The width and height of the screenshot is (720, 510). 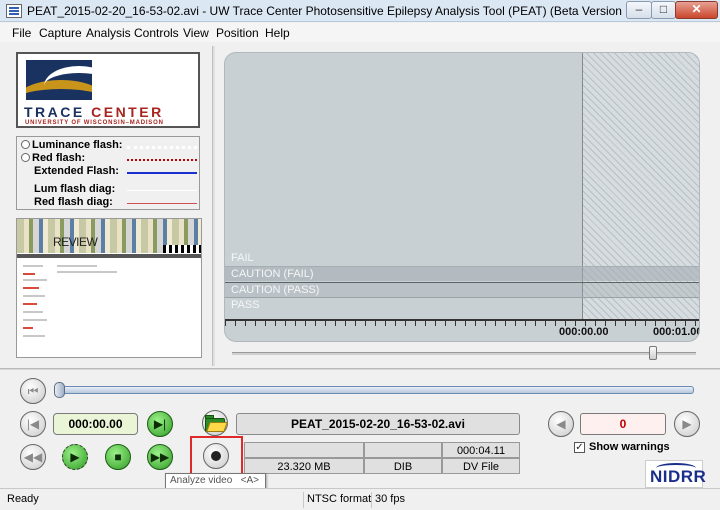 I want to click on menu-position: Position, so click(x=237, y=33).